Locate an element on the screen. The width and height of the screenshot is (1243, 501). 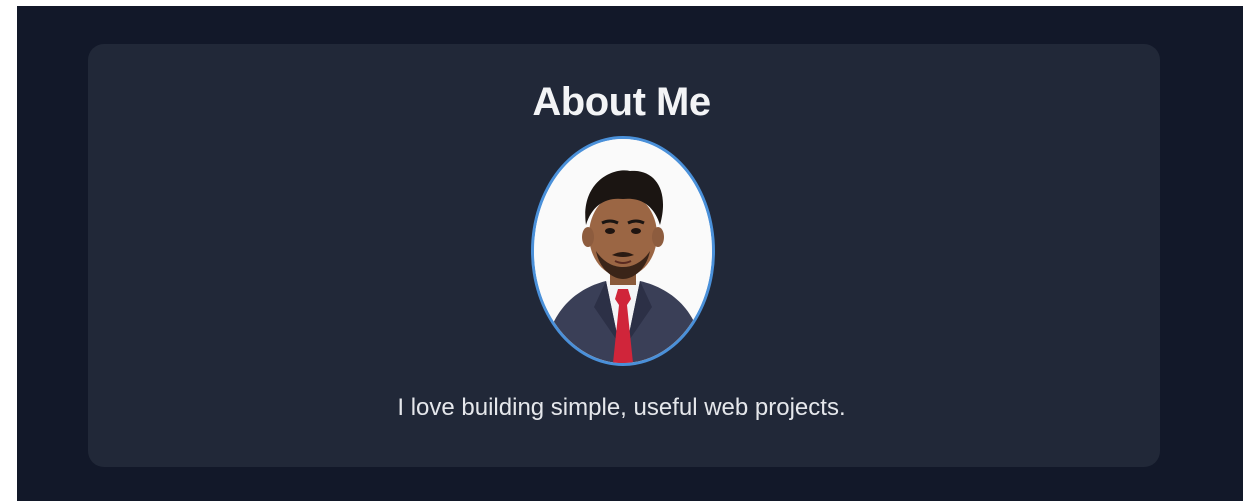
avatar is located at coordinates (623, 251).